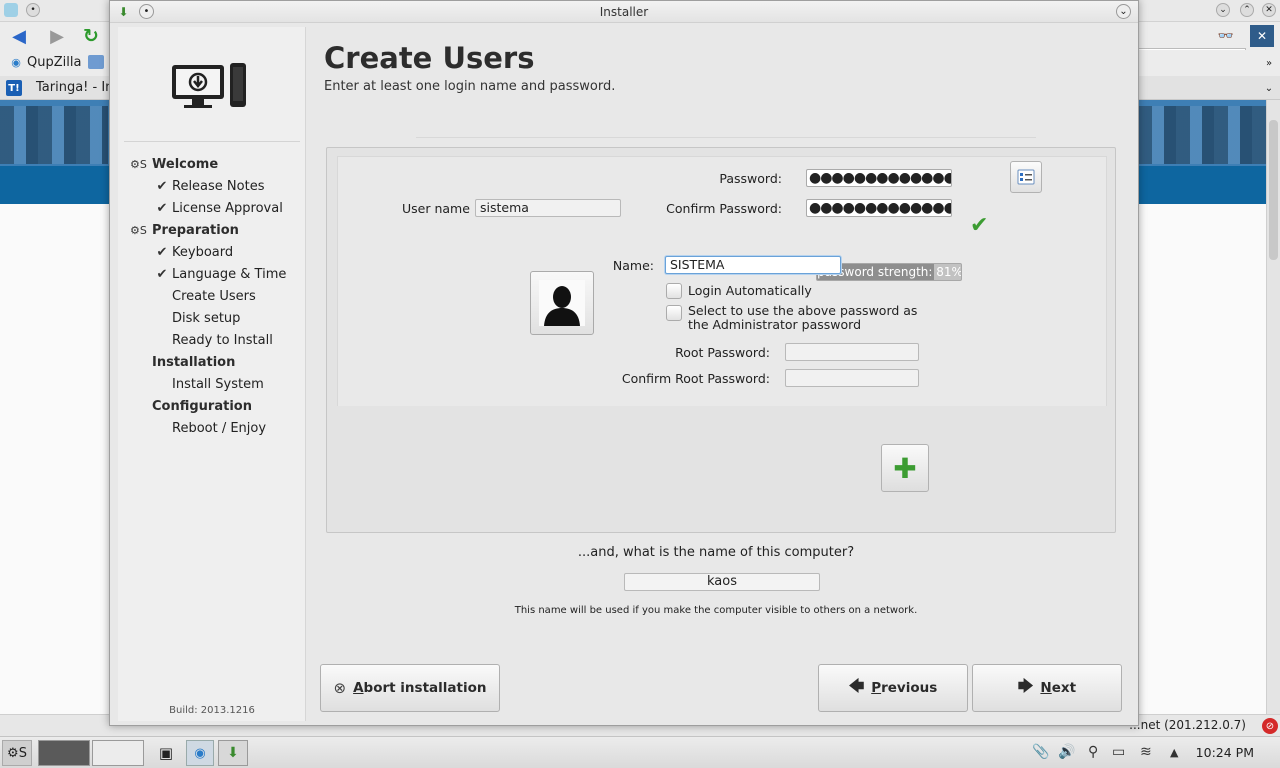 This screenshot has width=1280, height=768. Describe the element at coordinates (1223, 10) in the screenshot. I see `browser-minimize-icon: ⌄` at that location.